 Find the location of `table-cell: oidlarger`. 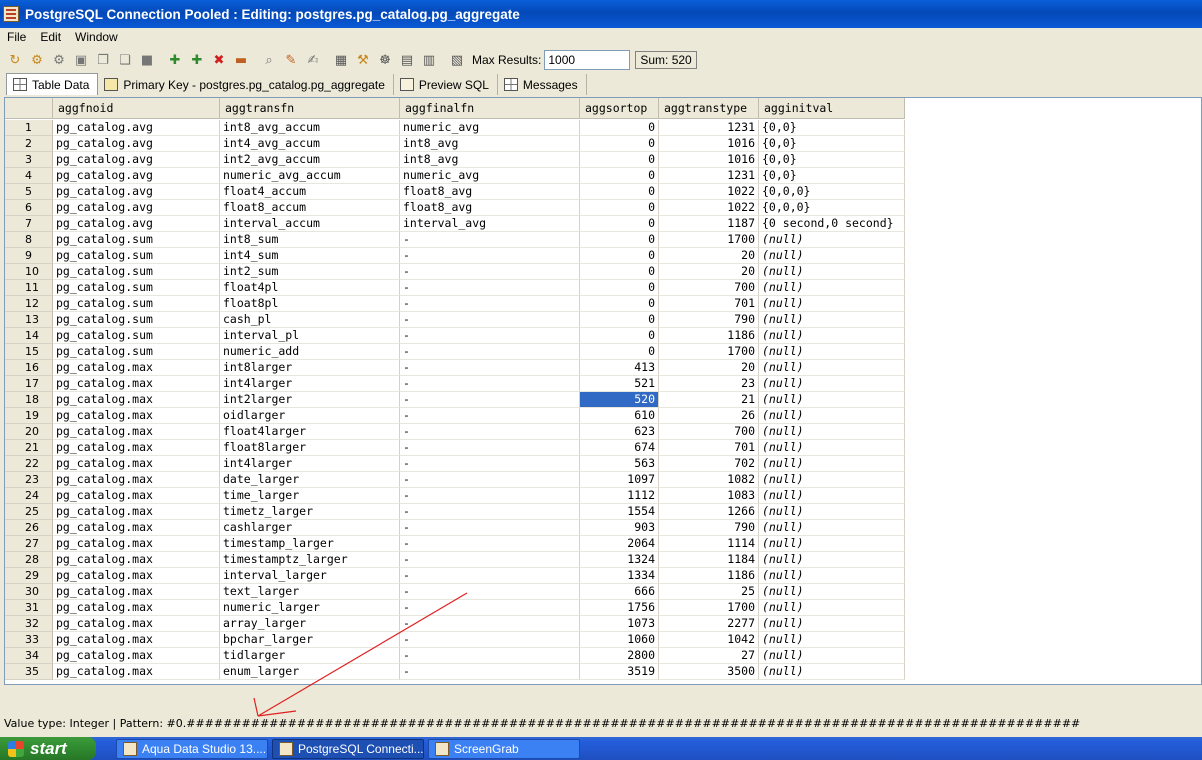

table-cell: oidlarger is located at coordinates (310, 416).